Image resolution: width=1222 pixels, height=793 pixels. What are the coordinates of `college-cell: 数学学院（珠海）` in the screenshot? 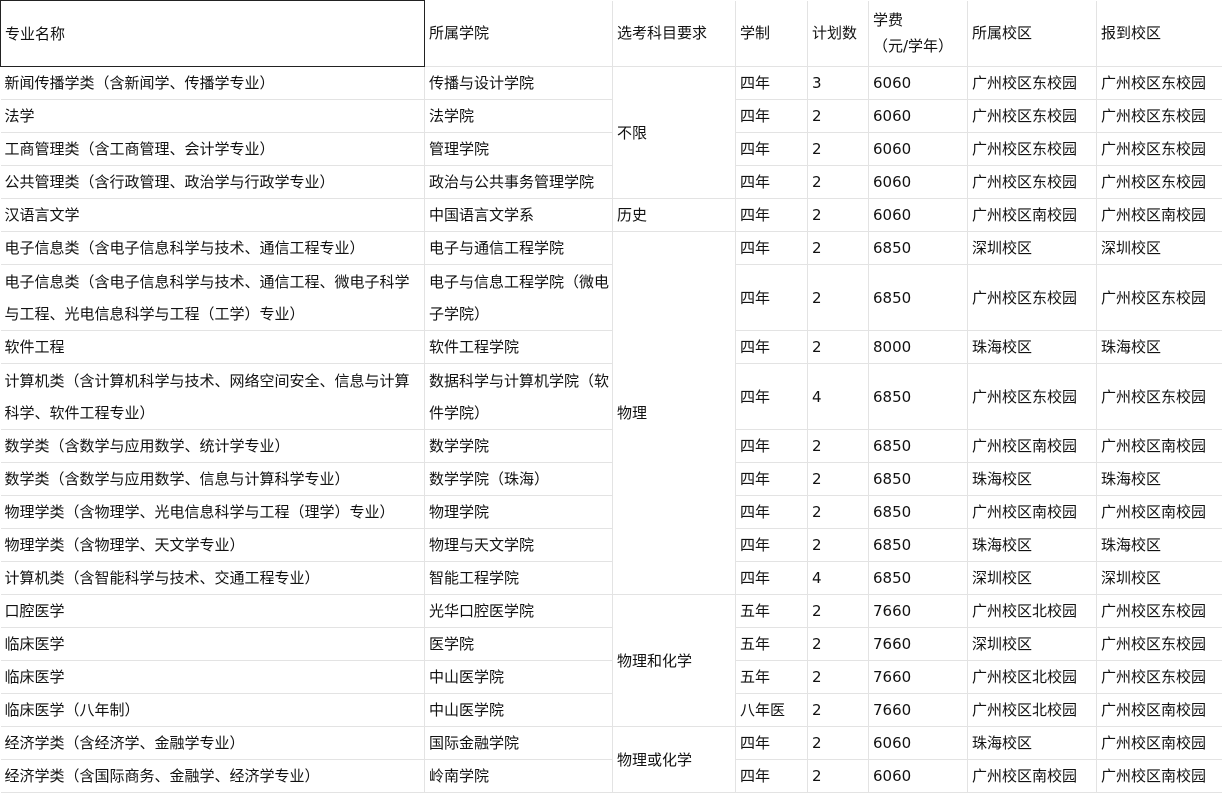 It's located at (519, 479).